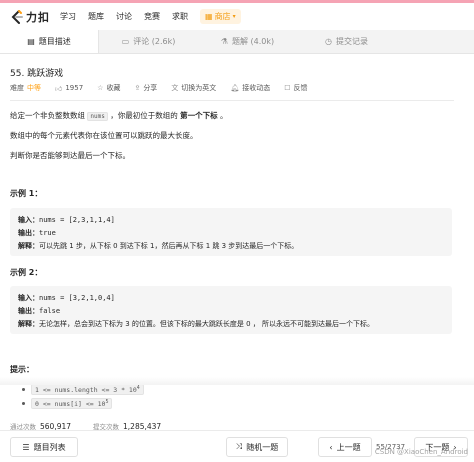 The width and height of the screenshot is (474, 462). I want to click on output-value: true, so click(47, 233).